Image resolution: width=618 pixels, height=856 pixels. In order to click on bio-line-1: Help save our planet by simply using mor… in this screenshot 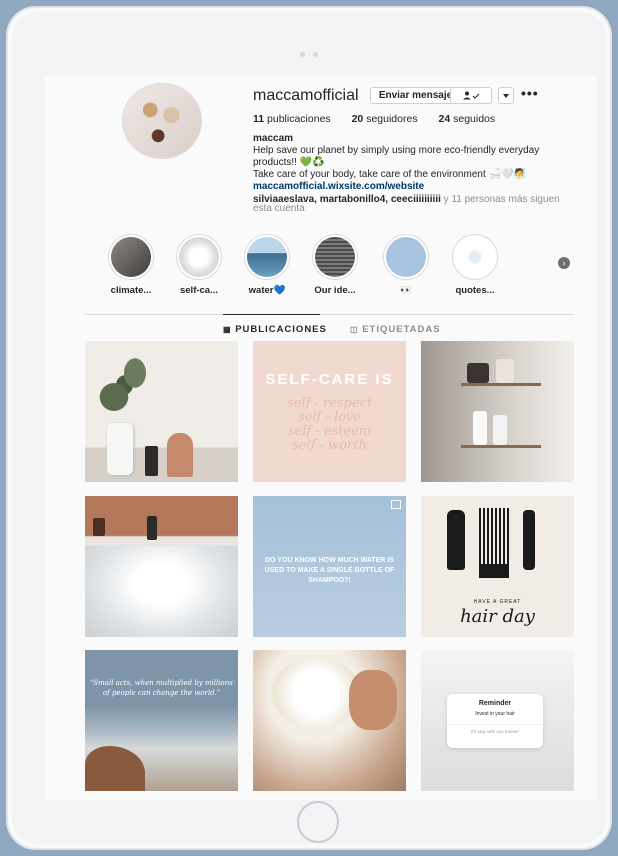, I will do `click(396, 156)`.